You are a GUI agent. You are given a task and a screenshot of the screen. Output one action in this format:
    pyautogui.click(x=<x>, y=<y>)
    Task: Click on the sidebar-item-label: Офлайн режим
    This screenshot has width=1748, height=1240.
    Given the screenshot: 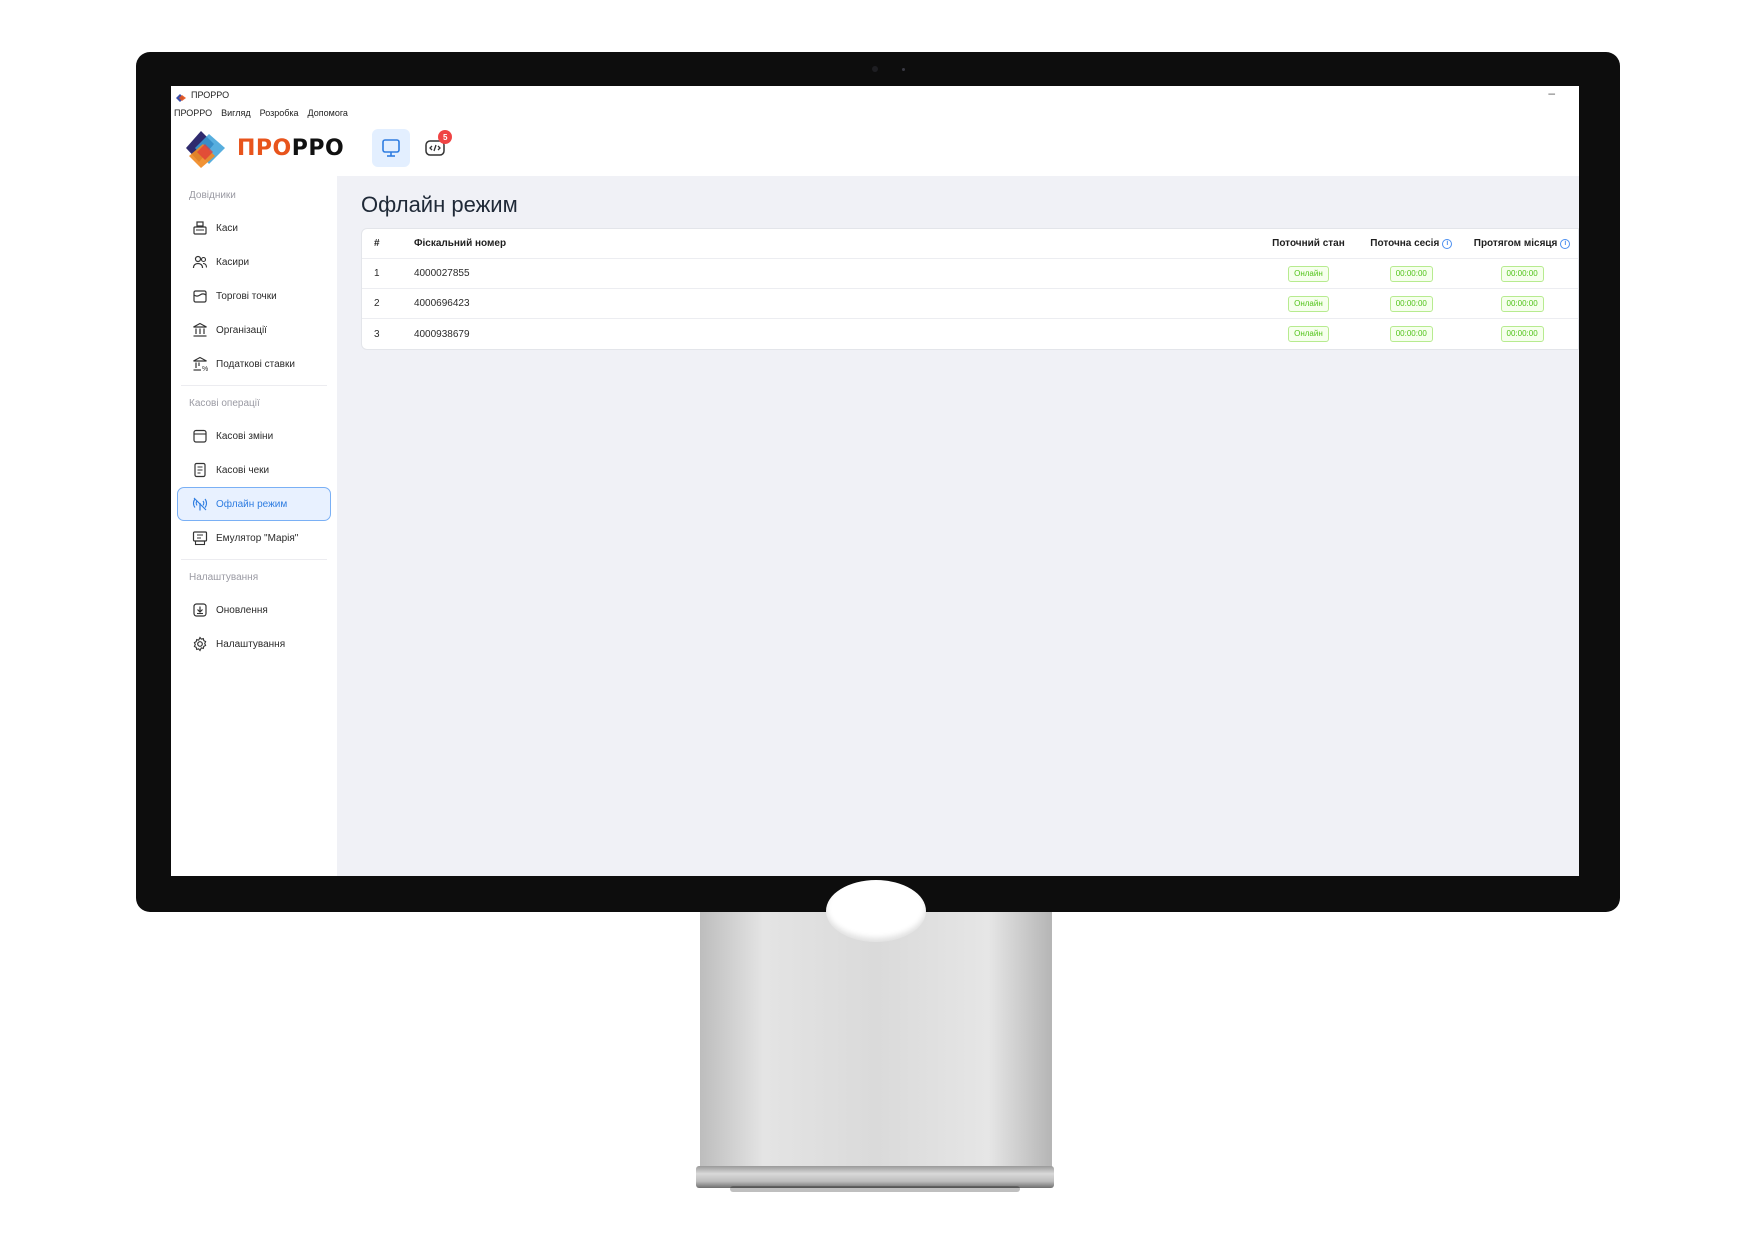 What is the action you would take?
    pyautogui.click(x=252, y=504)
    